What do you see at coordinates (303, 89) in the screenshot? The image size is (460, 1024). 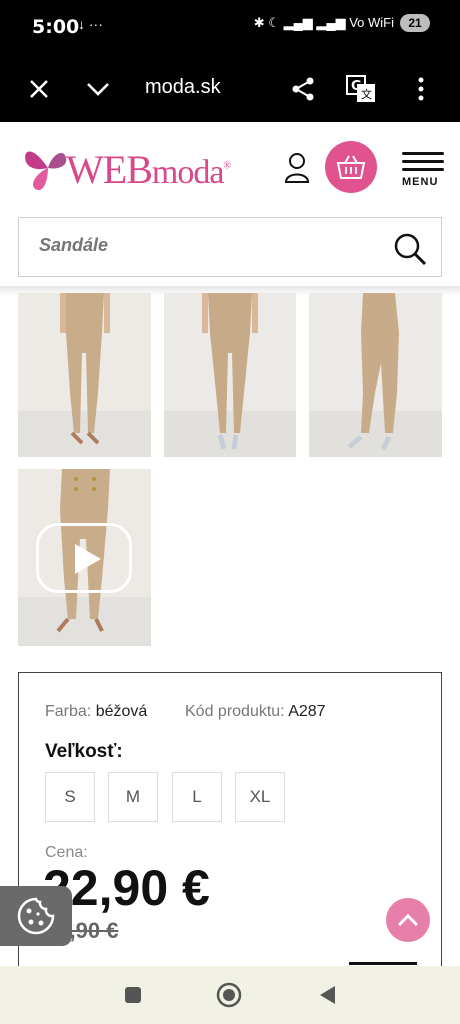 I see `share-icon` at bounding box center [303, 89].